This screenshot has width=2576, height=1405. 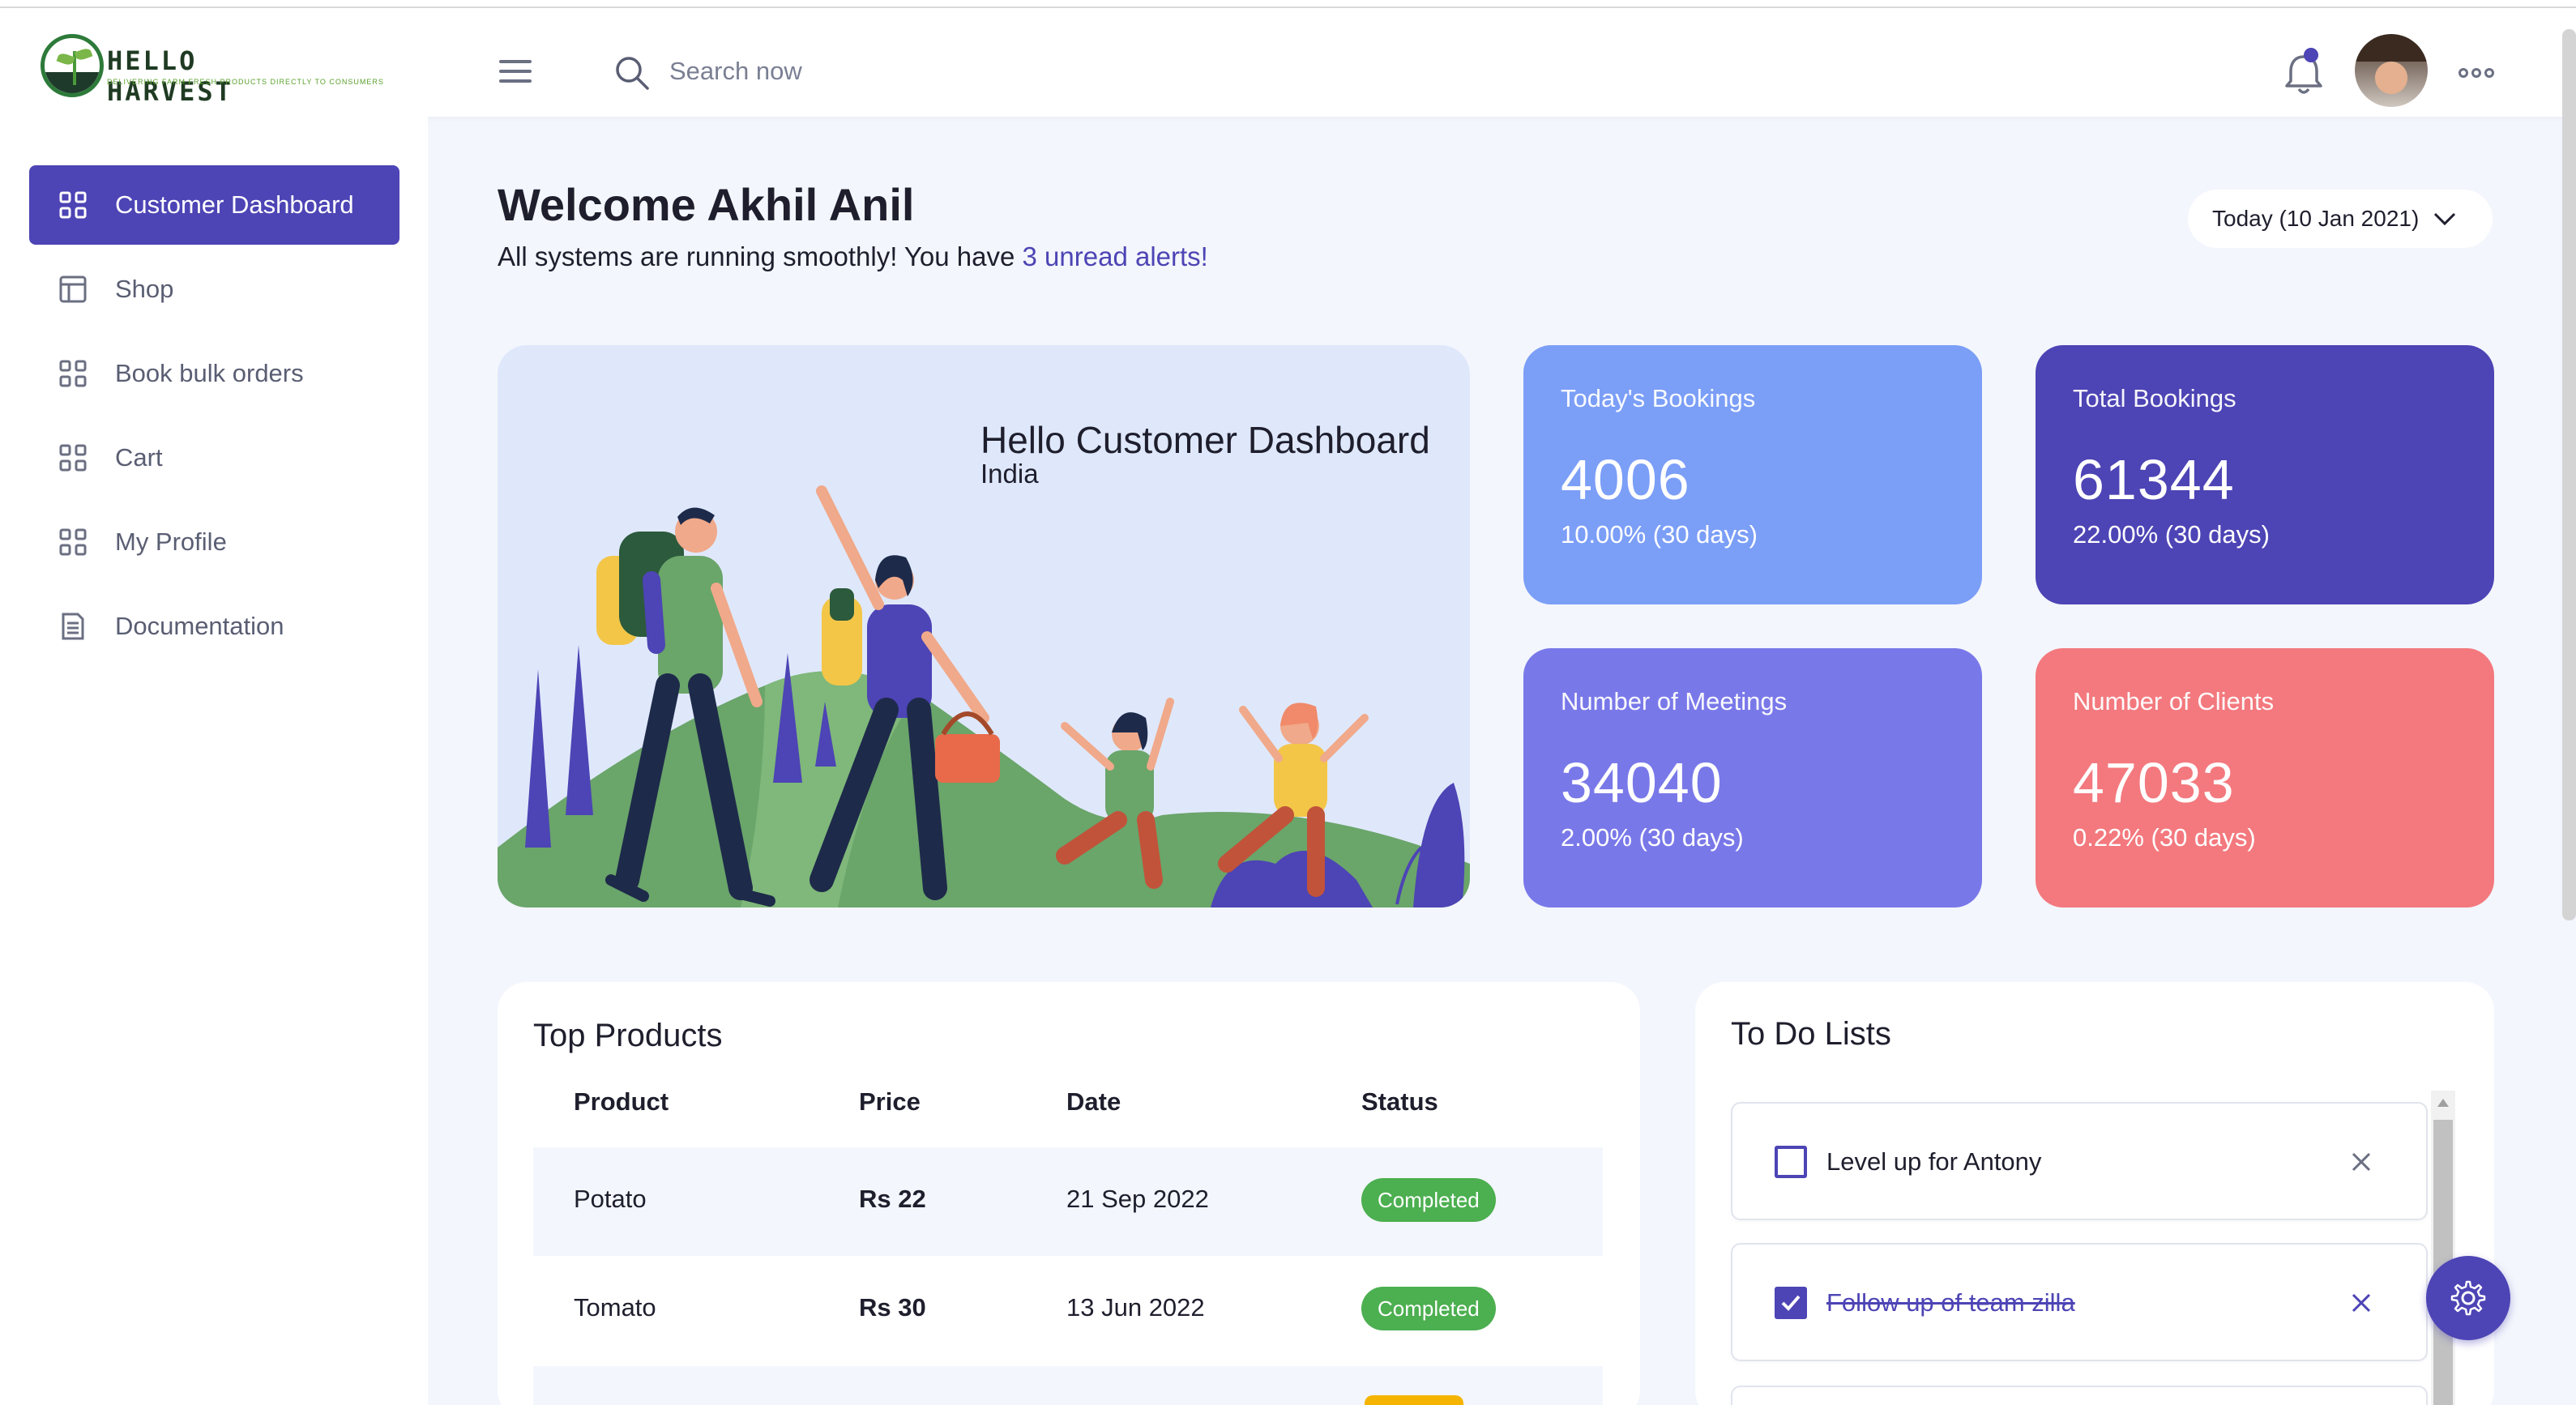 I want to click on page-title: Welcome Akhil Anil, so click(x=706, y=205).